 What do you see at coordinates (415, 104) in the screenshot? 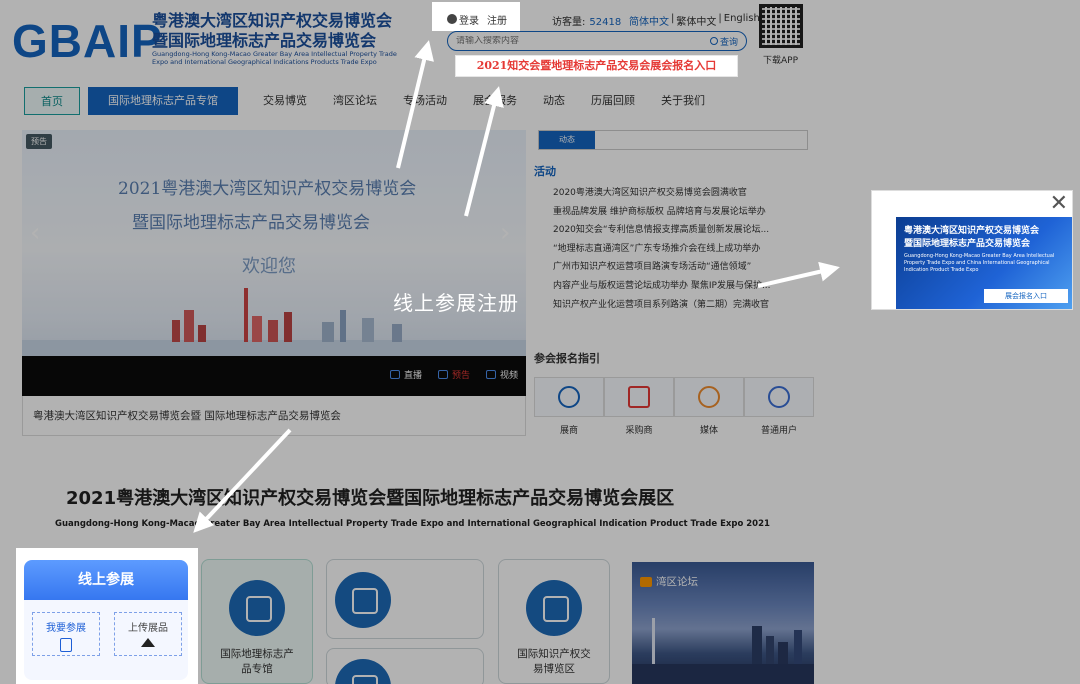
I see `arrow-to-login` at bounding box center [415, 104].